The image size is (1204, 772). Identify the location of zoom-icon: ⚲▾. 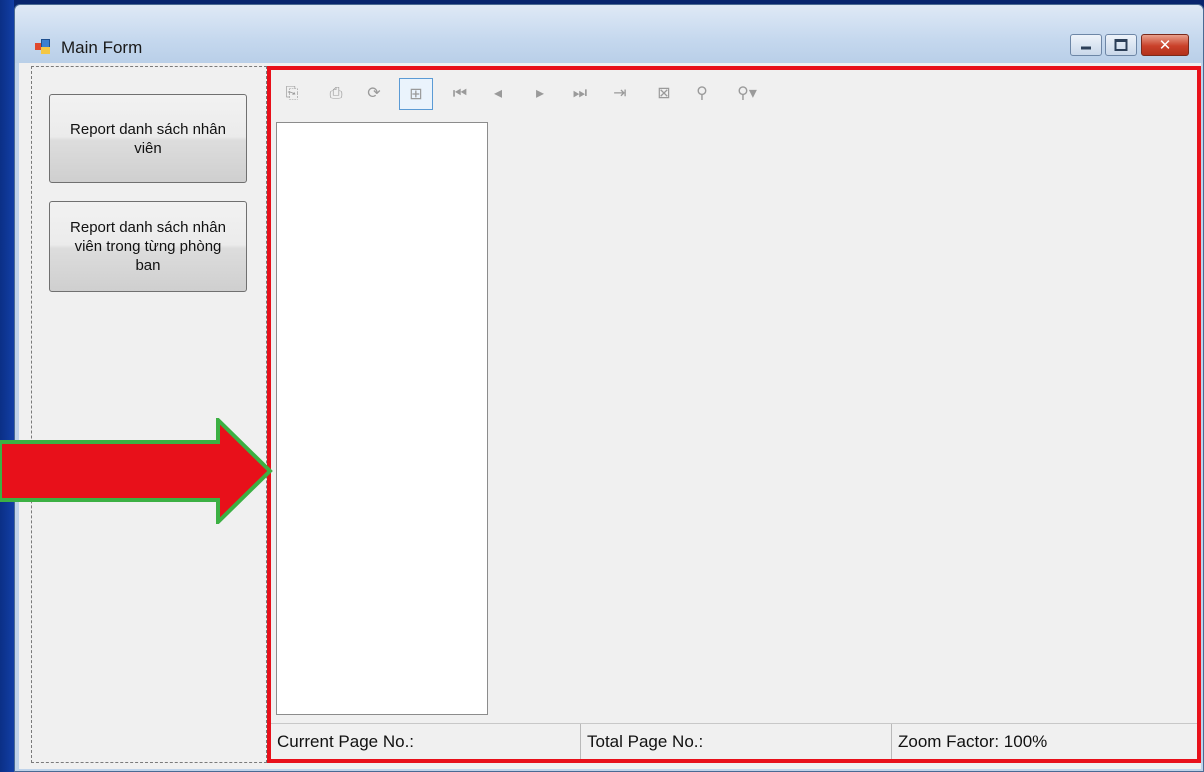
(747, 93).